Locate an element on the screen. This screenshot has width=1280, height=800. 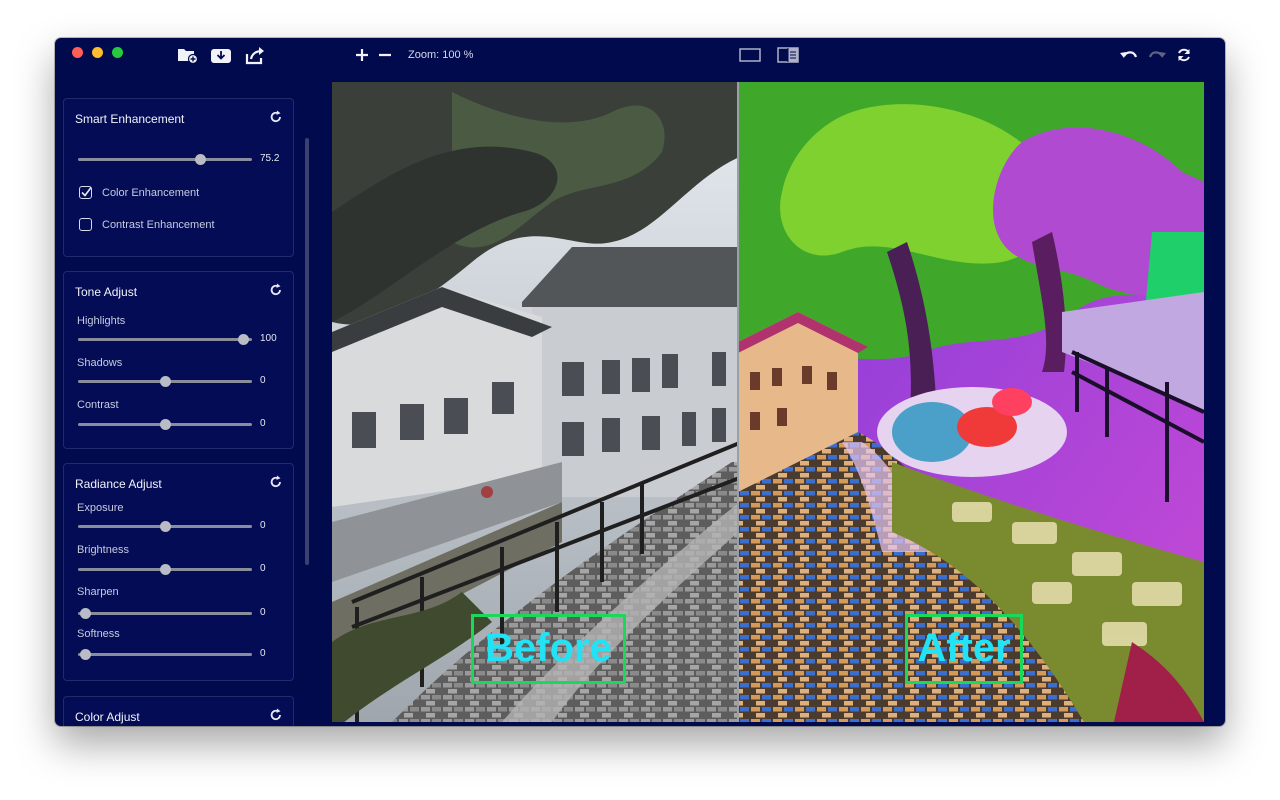
import-button is located at coordinates (221, 55).